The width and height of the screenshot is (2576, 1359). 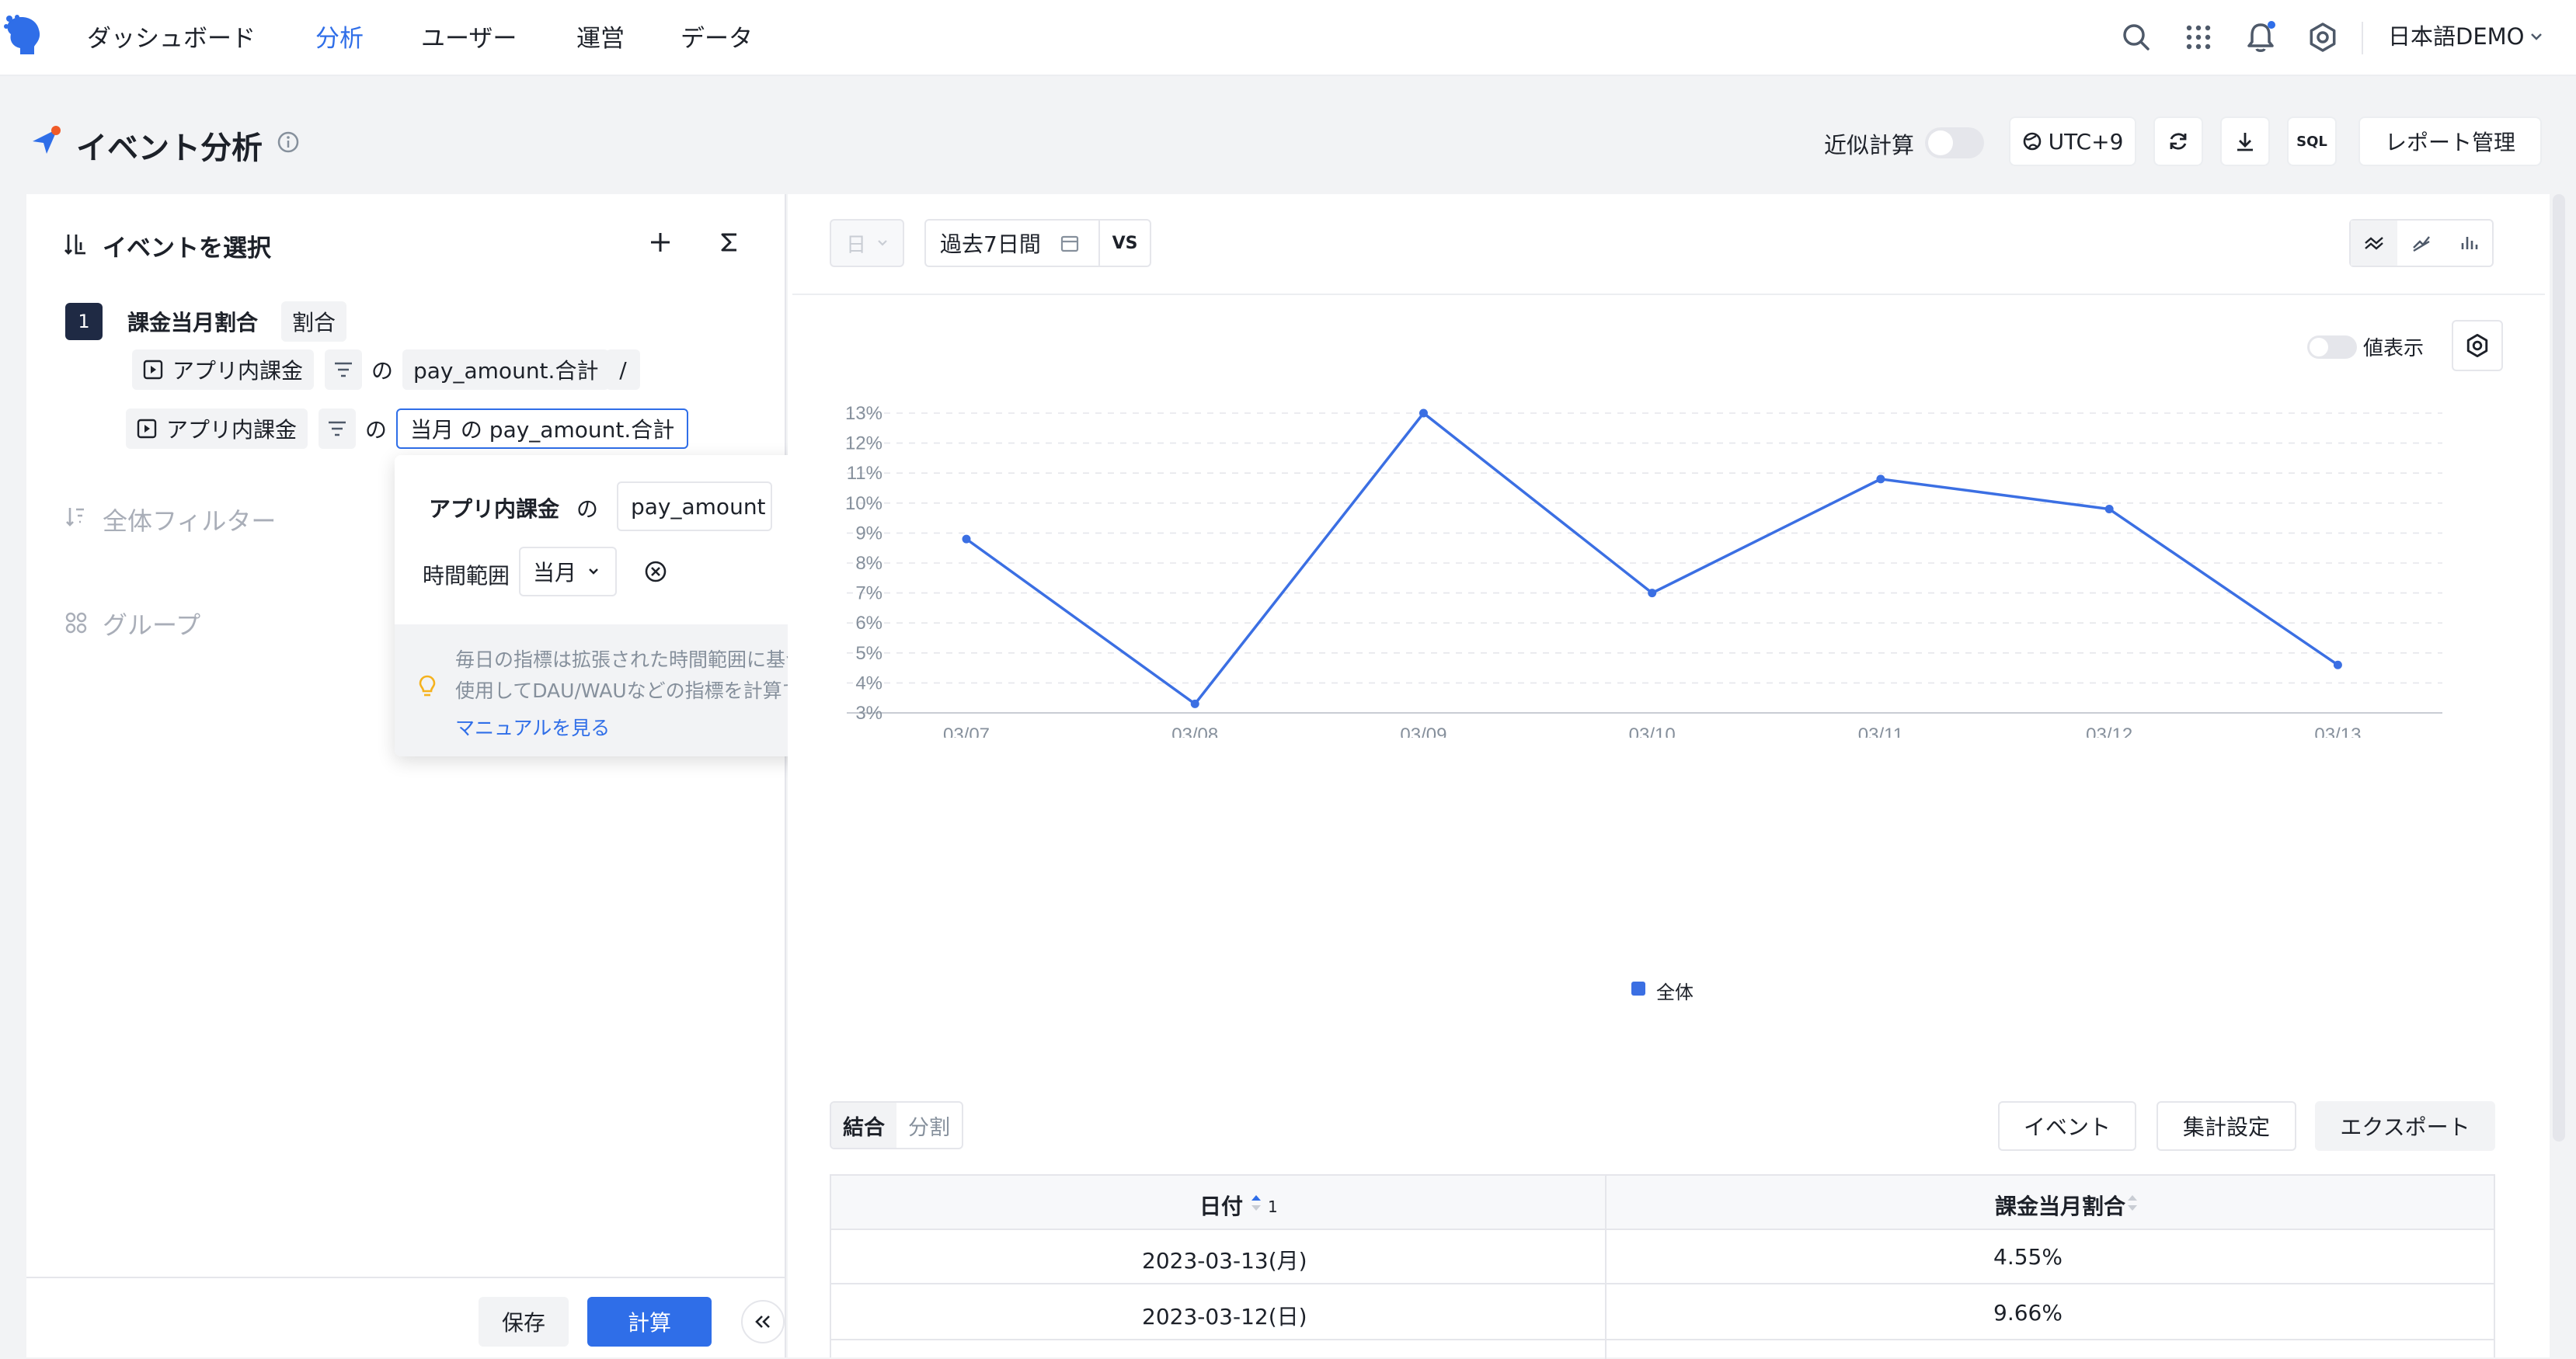 What do you see at coordinates (2394, 349) in the screenshot?
I see `value-display-label: 値表示` at bounding box center [2394, 349].